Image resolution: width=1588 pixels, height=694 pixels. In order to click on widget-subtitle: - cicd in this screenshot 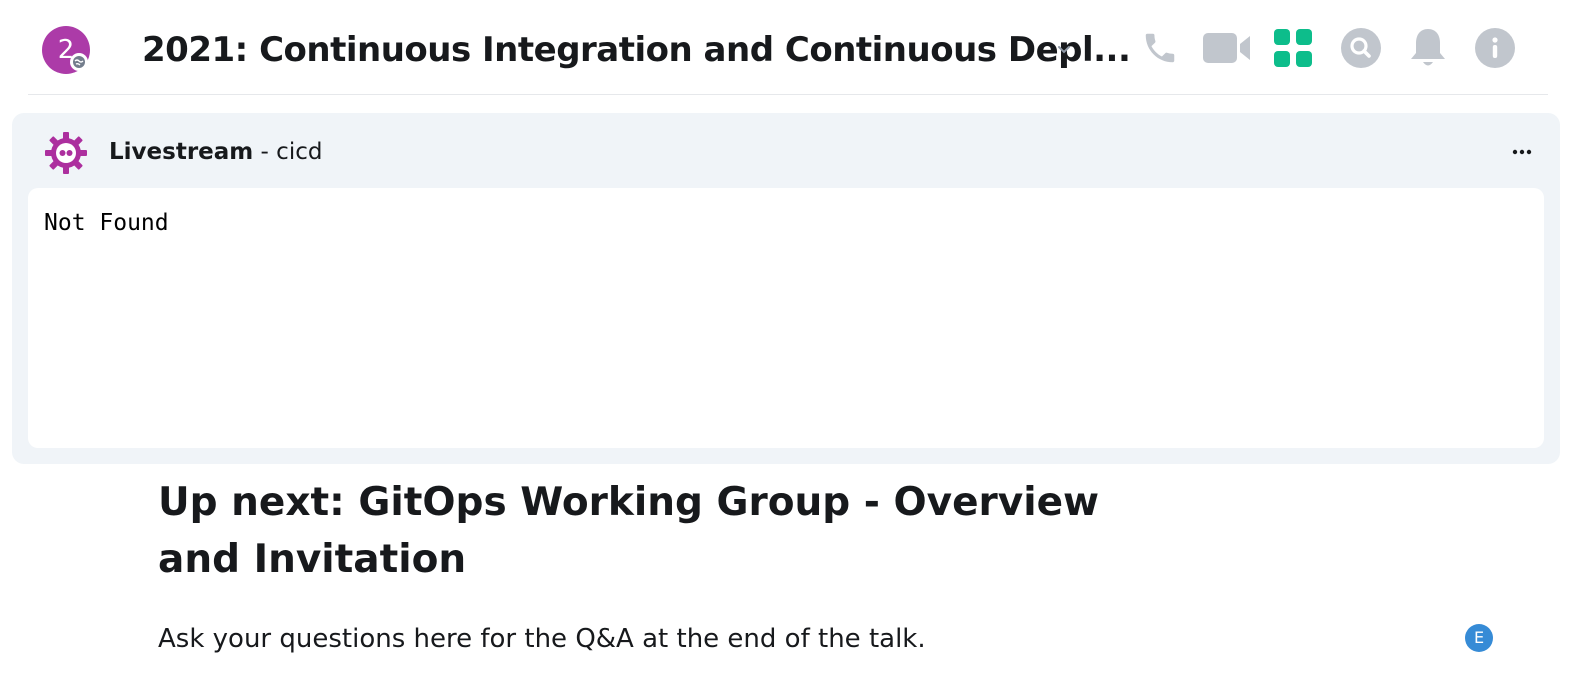, I will do `click(288, 152)`.